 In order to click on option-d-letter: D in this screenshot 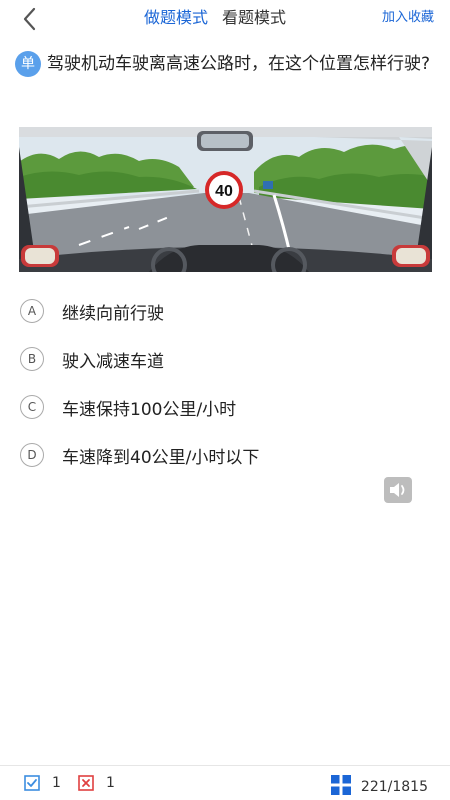, I will do `click(32, 455)`.